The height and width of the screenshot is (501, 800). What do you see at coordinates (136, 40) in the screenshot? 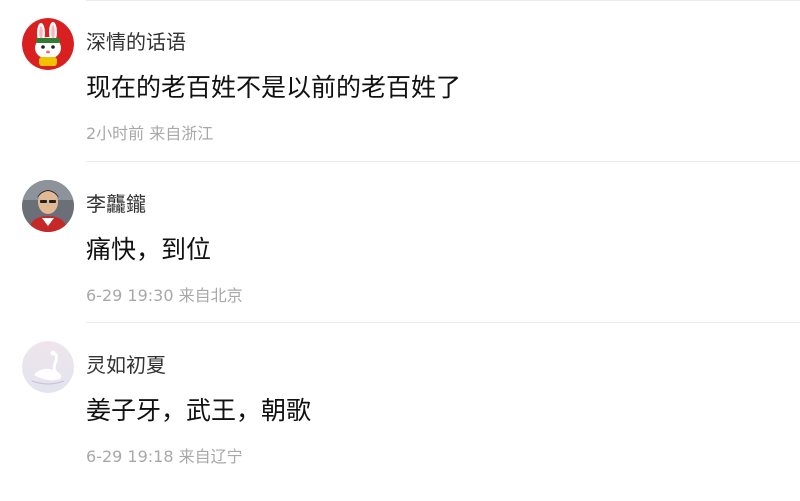
I see `username: 深情的话语` at bounding box center [136, 40].